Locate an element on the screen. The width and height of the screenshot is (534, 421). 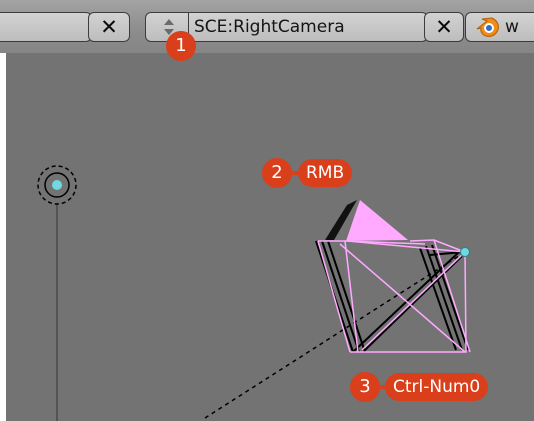
lamp-icon is located at coordinates (57, 293).